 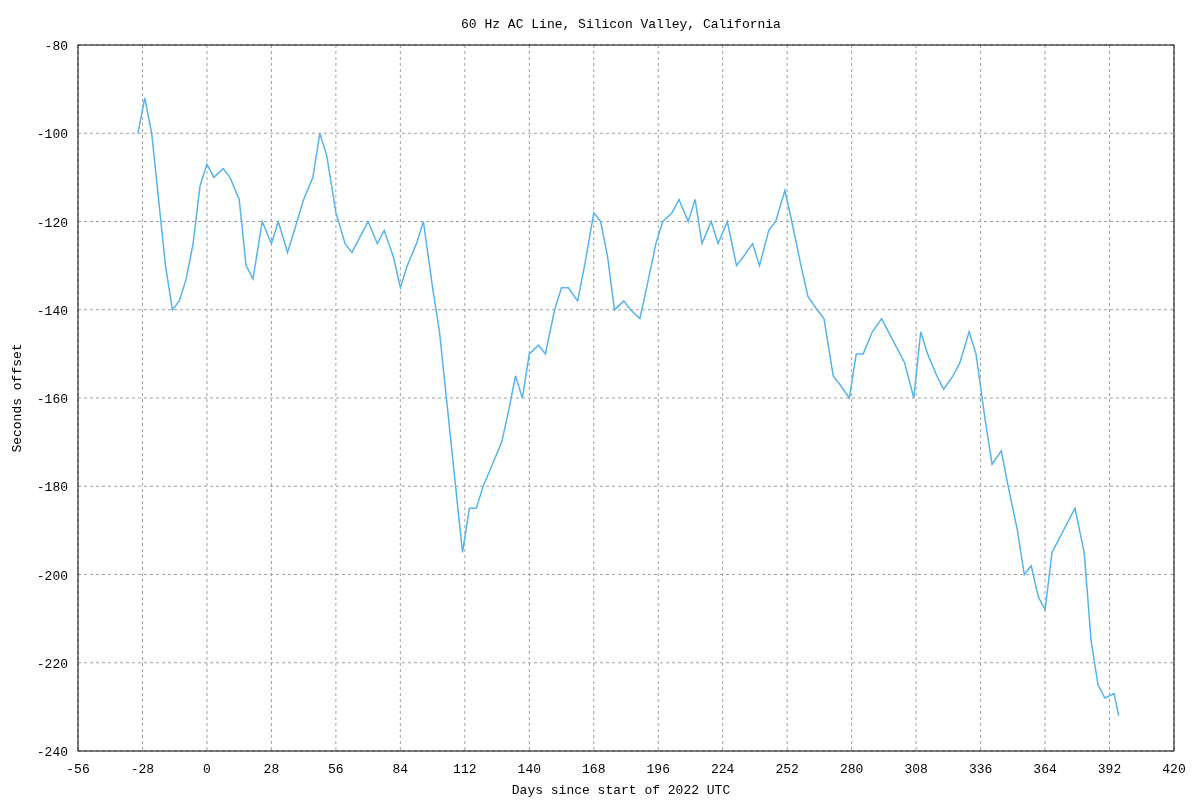 I want to click on y-tick-label: -80, so click(x=56, y=46).